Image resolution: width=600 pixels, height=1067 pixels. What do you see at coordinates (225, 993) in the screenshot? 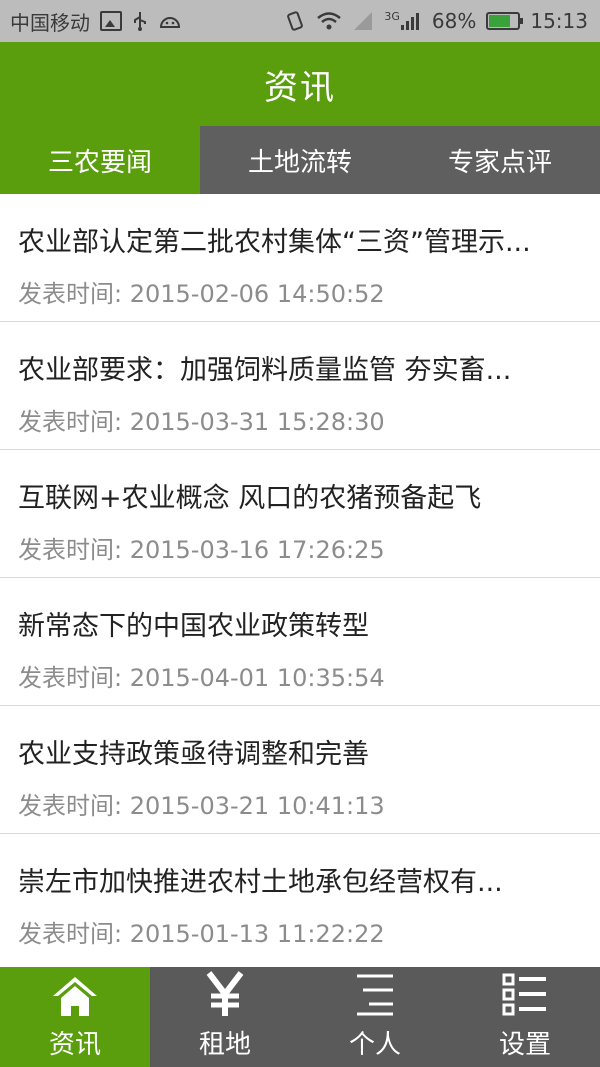
I see `yuan-icon` at bounding box center [225, 993].